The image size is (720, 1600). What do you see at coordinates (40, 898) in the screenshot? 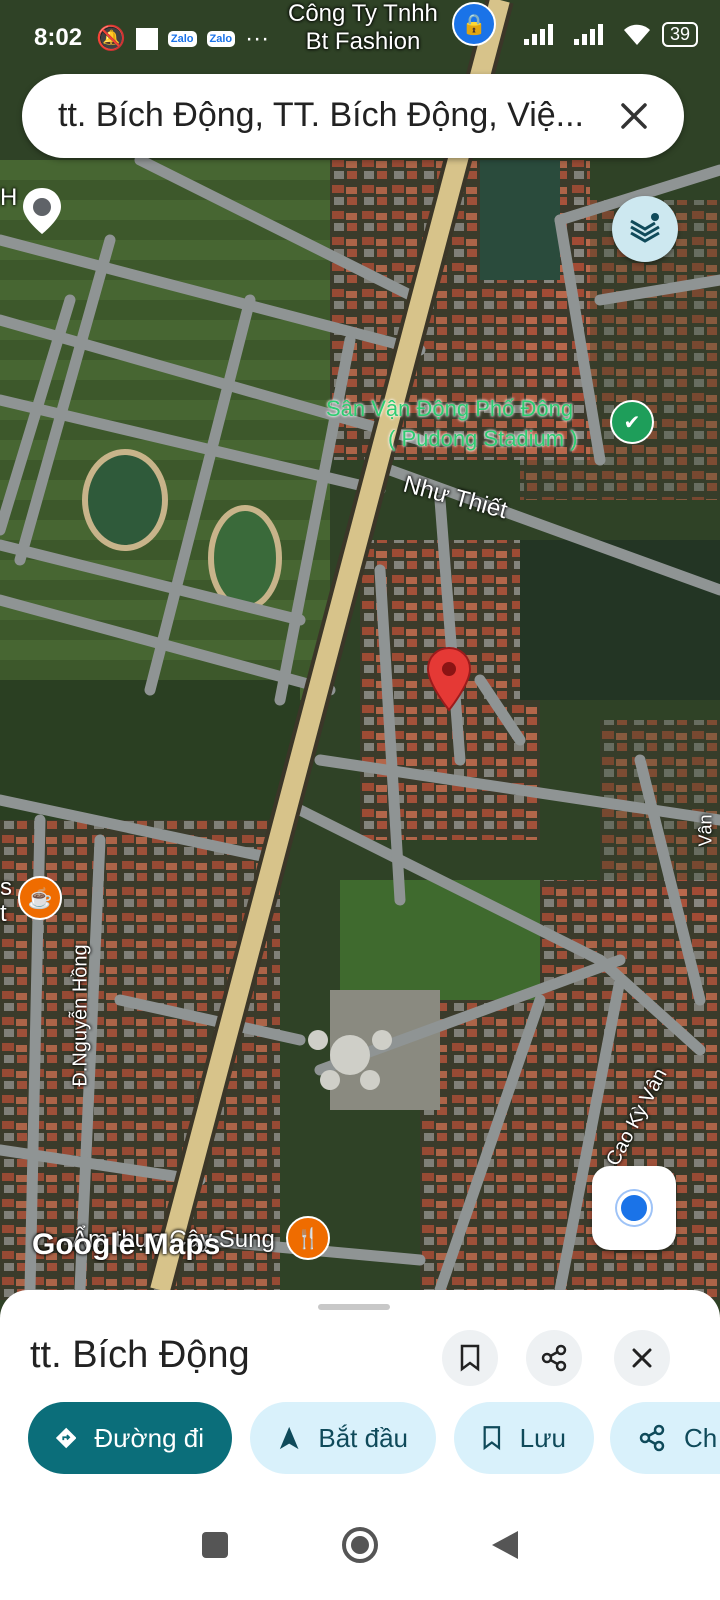
I see `cafe-poi-icon: ☕` at bounding box center [40, 898].